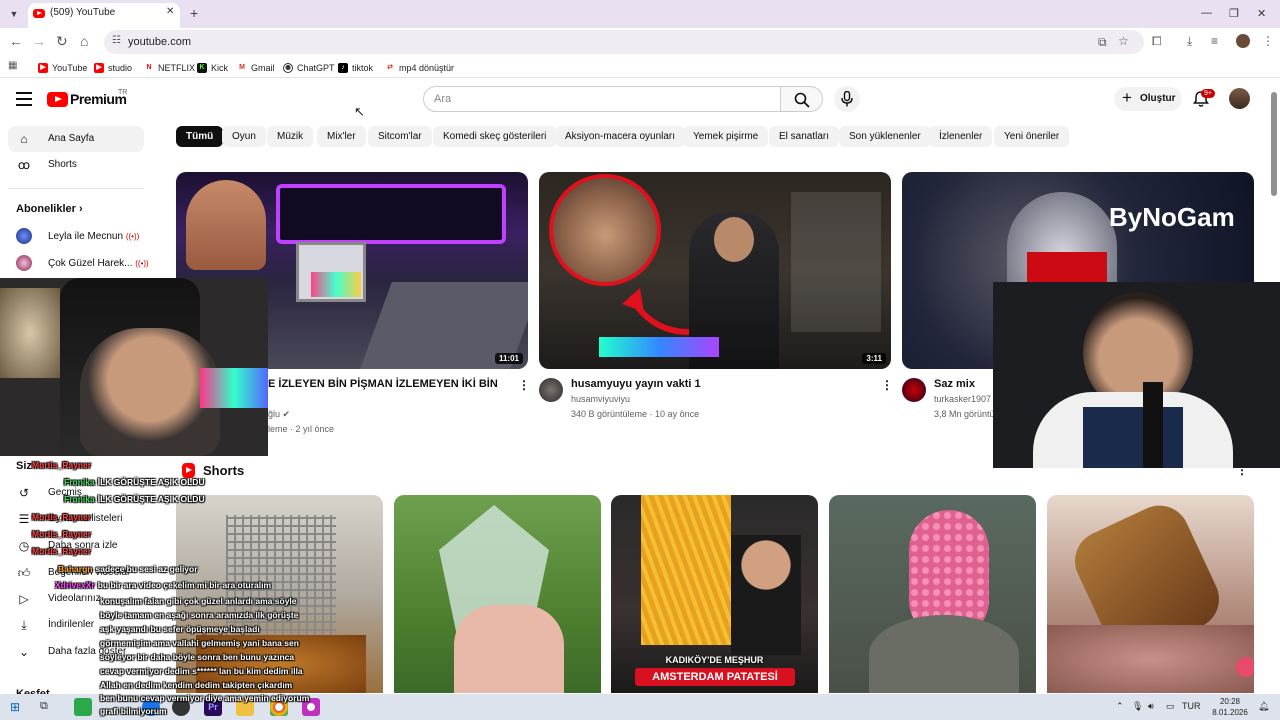  Describe the element at coordinates (116, 40) in the screenshot. I see `site-info-icon: ☷` at that location.